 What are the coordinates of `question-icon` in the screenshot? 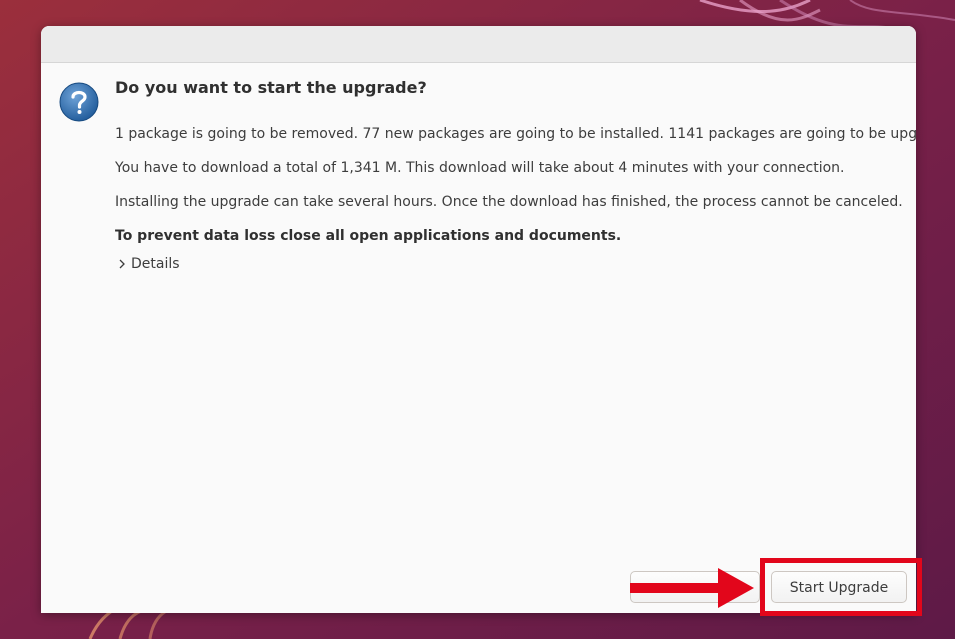 It's located at (79, 102).